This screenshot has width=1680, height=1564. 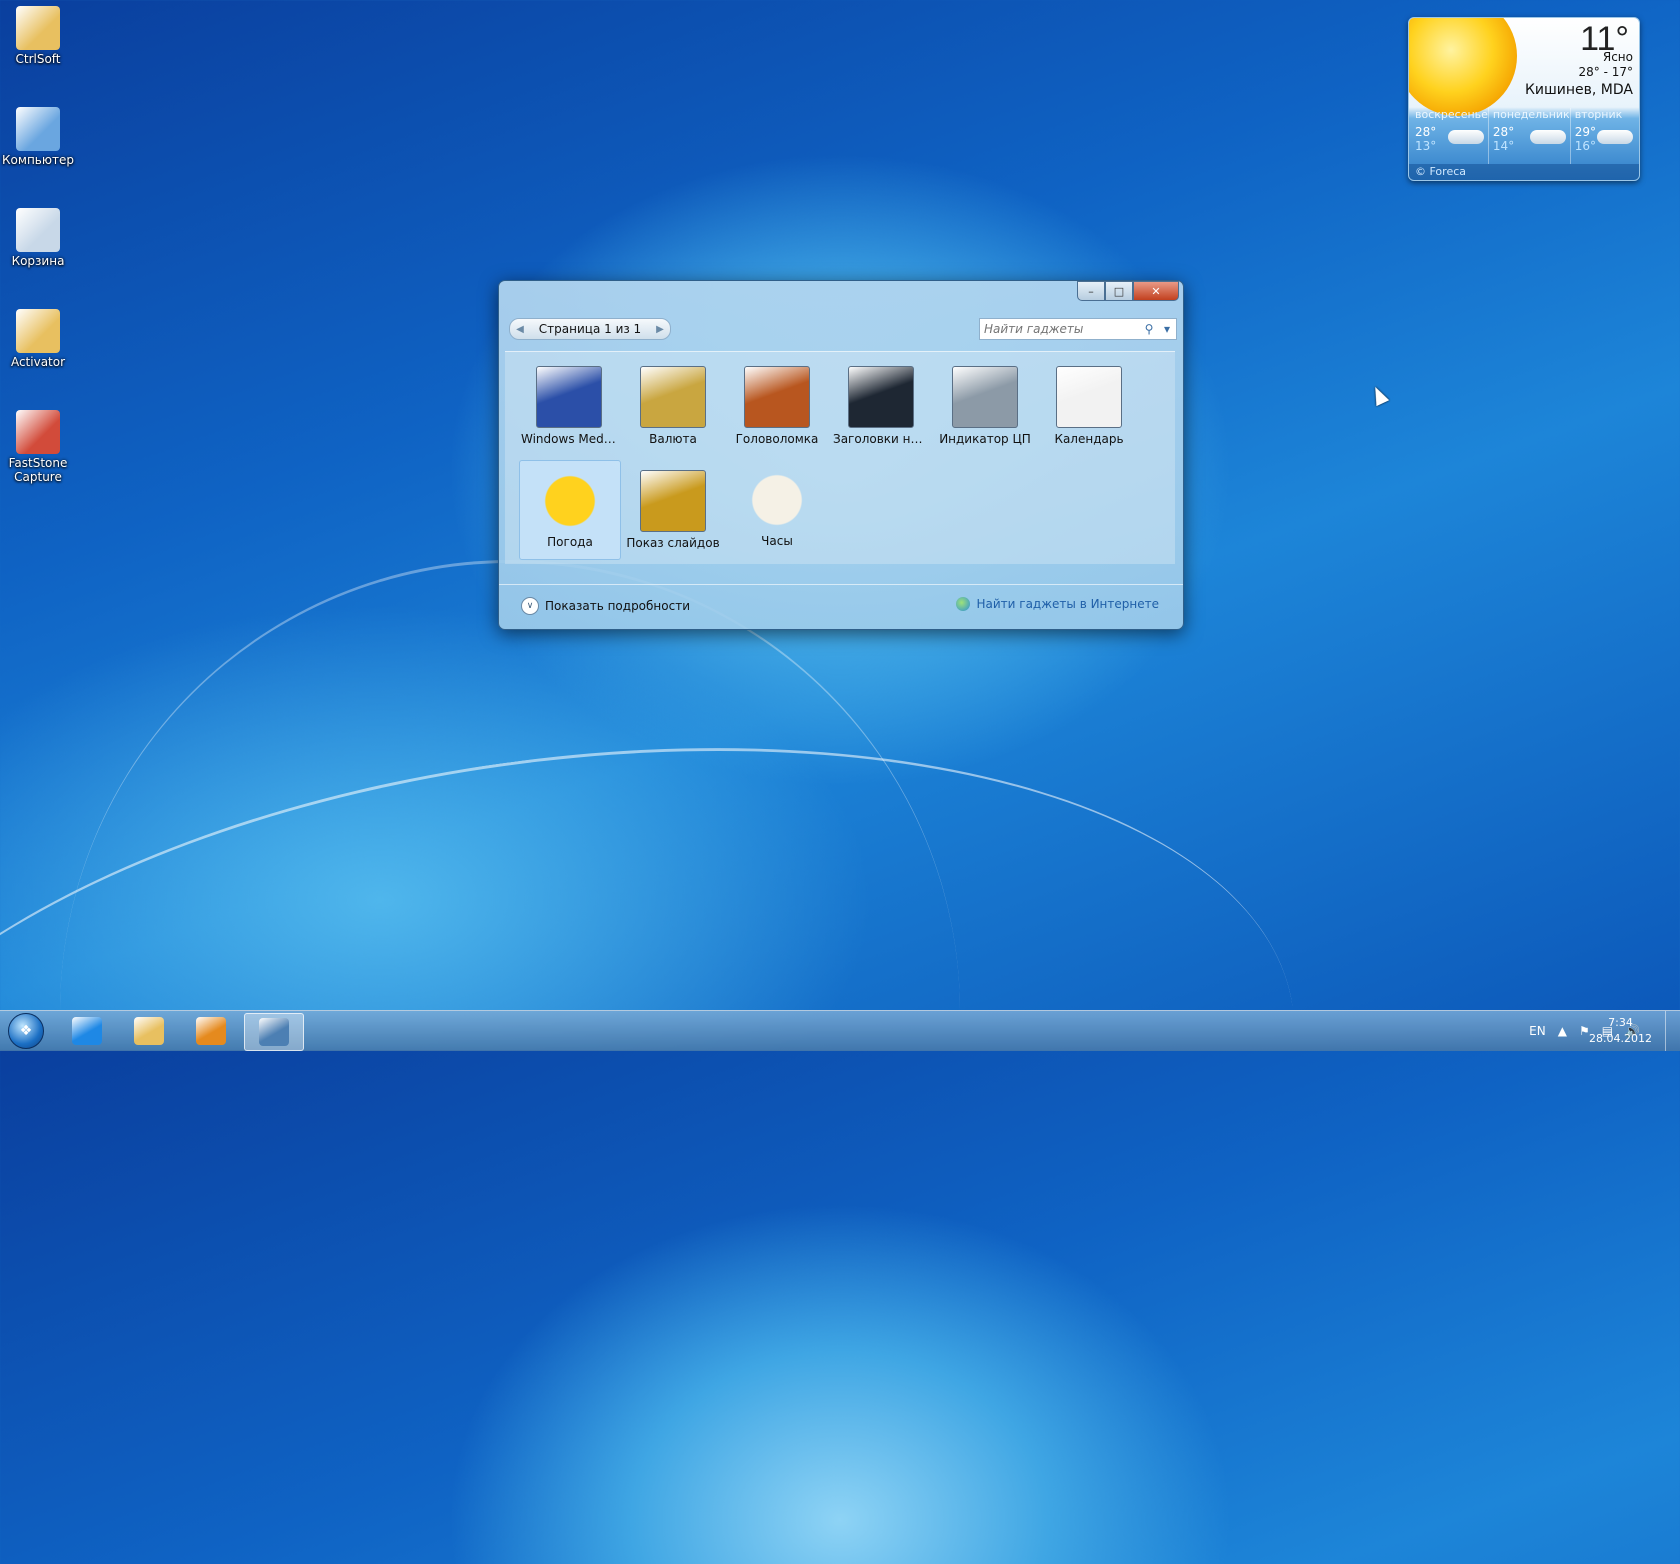 I want to click on temperature-range: 28° - 17°, so click(x=1606, y=72).